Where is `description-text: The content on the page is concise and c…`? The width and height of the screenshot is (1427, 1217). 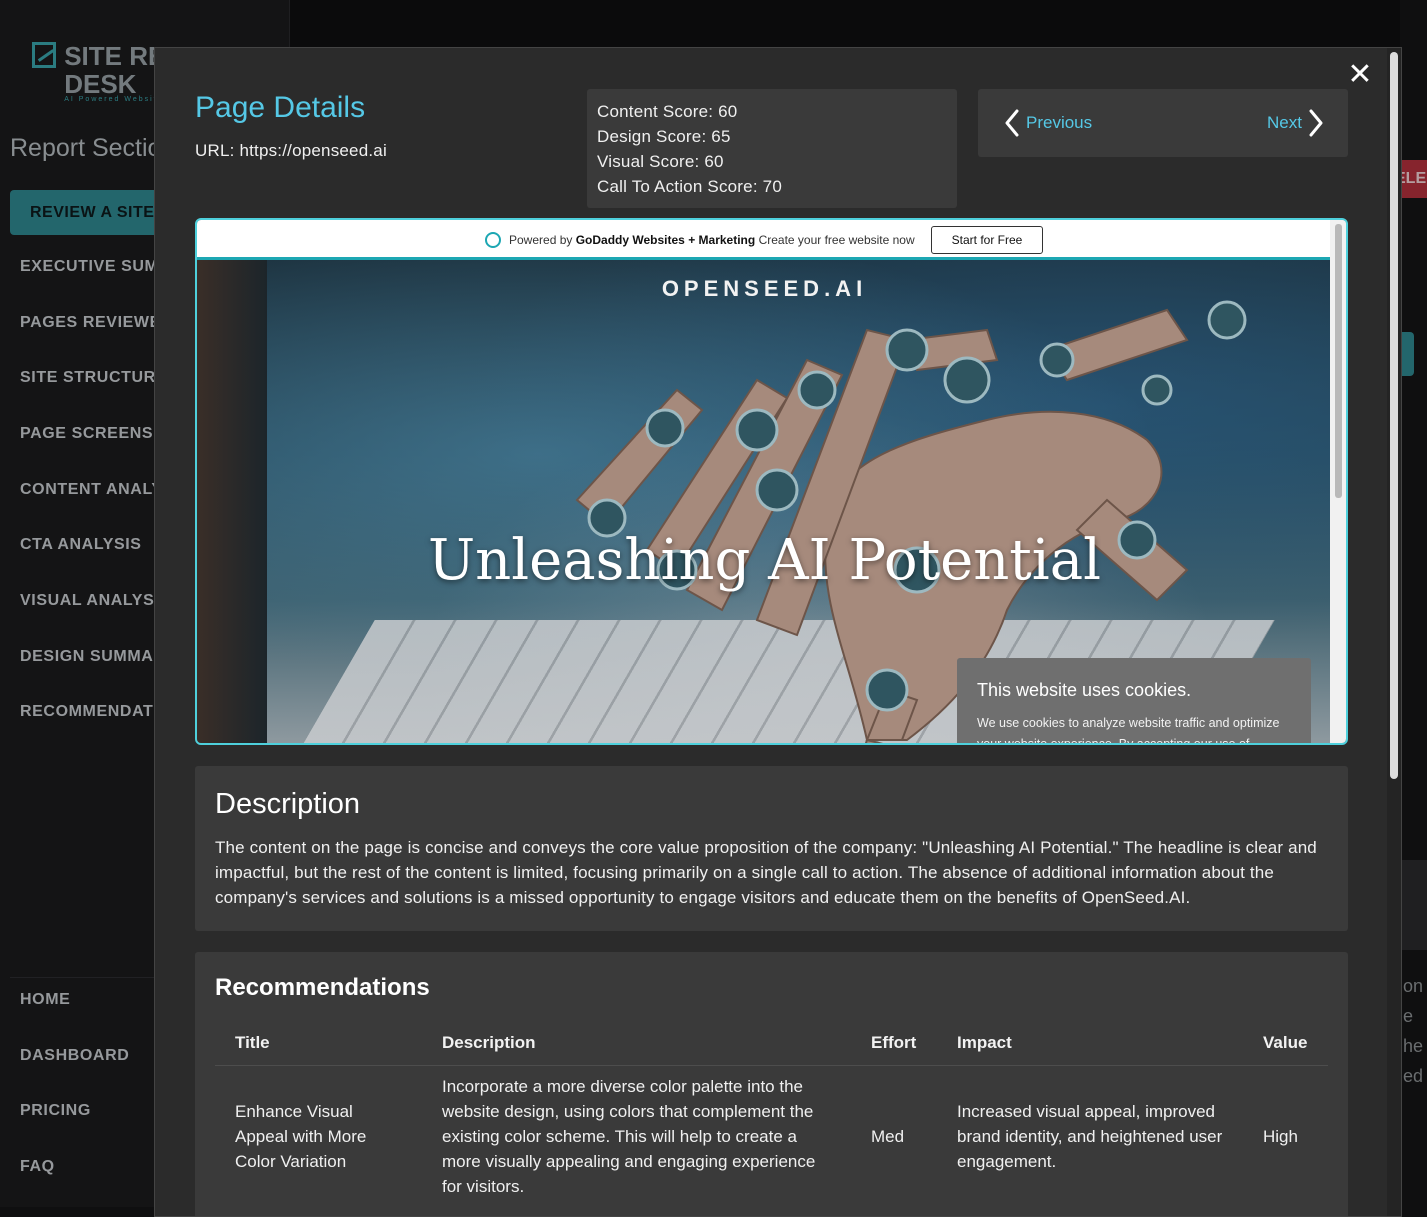
description-text: The content on the page is concise and c… is located at coordinates (766, 872).